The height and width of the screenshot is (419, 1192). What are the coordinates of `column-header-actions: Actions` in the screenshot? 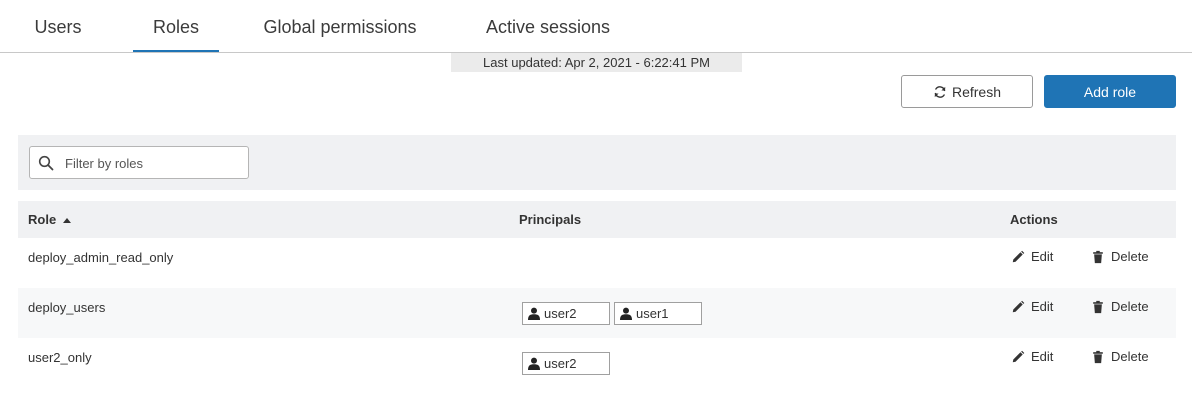 It's located at (1034, 219).